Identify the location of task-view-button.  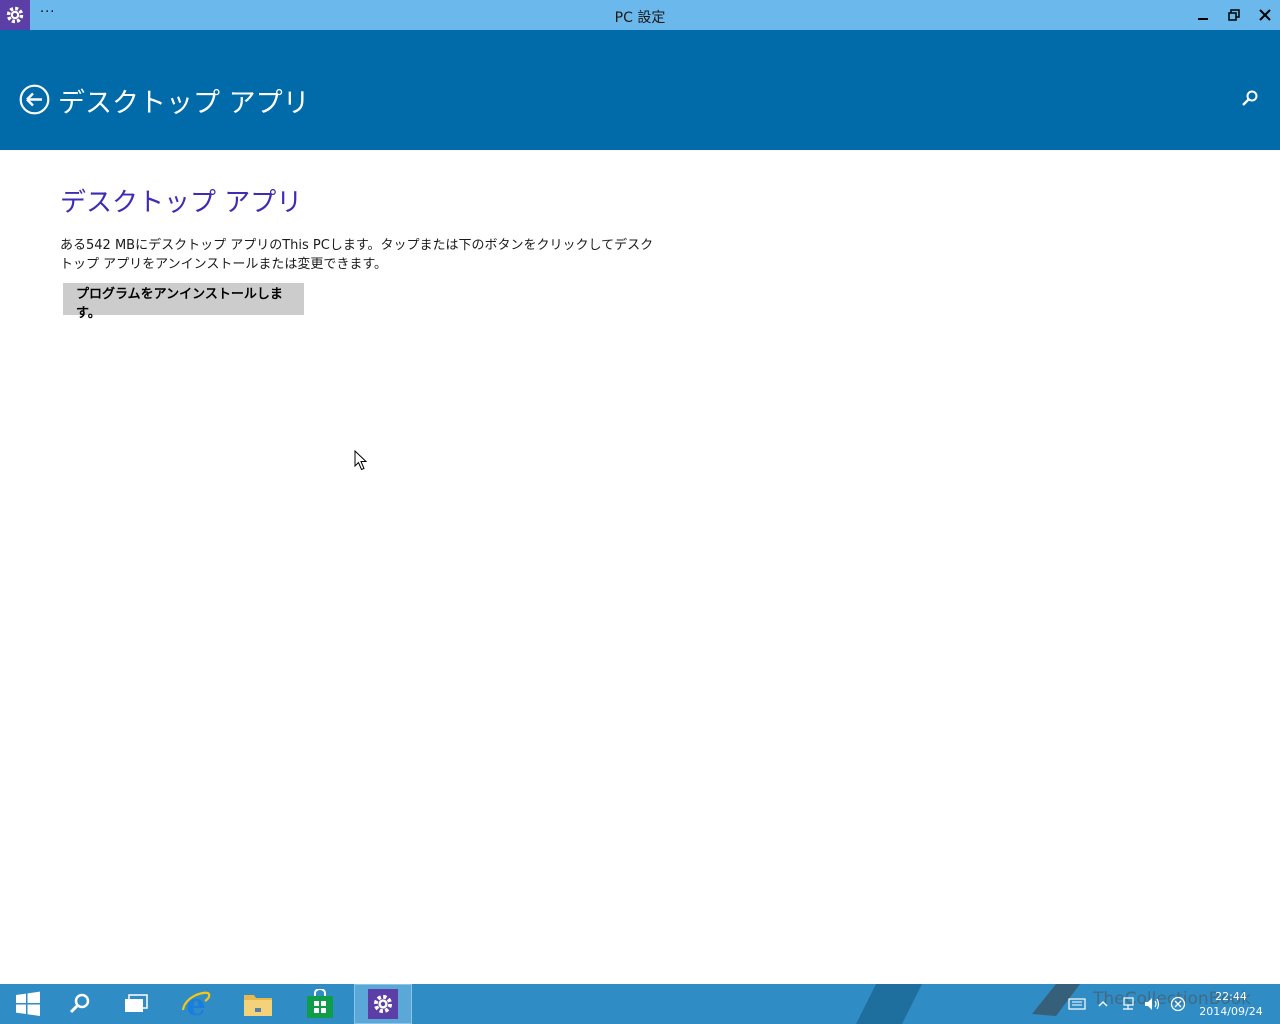
(136, 1004).